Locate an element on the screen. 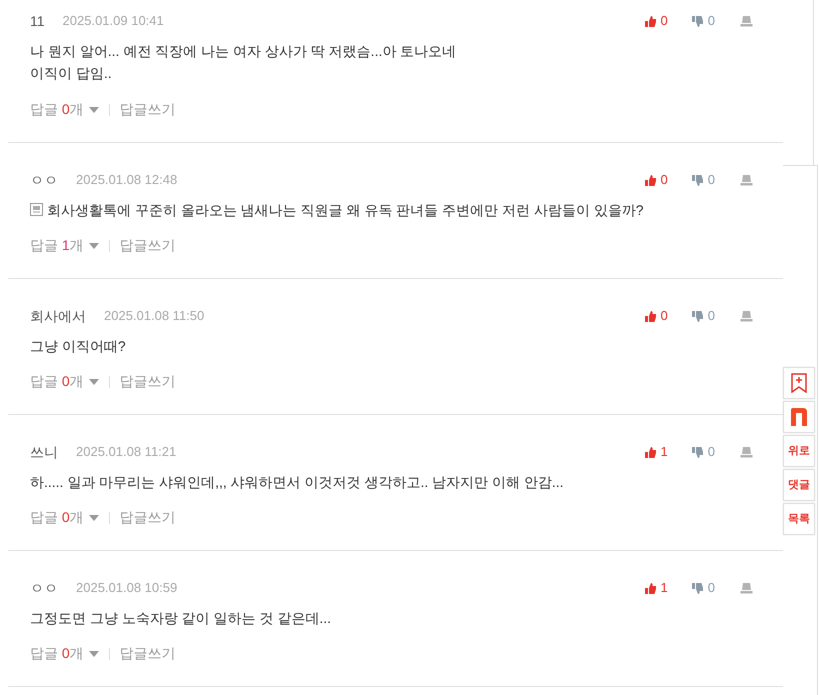  bookmark-button is located at coordinates (799, 383).